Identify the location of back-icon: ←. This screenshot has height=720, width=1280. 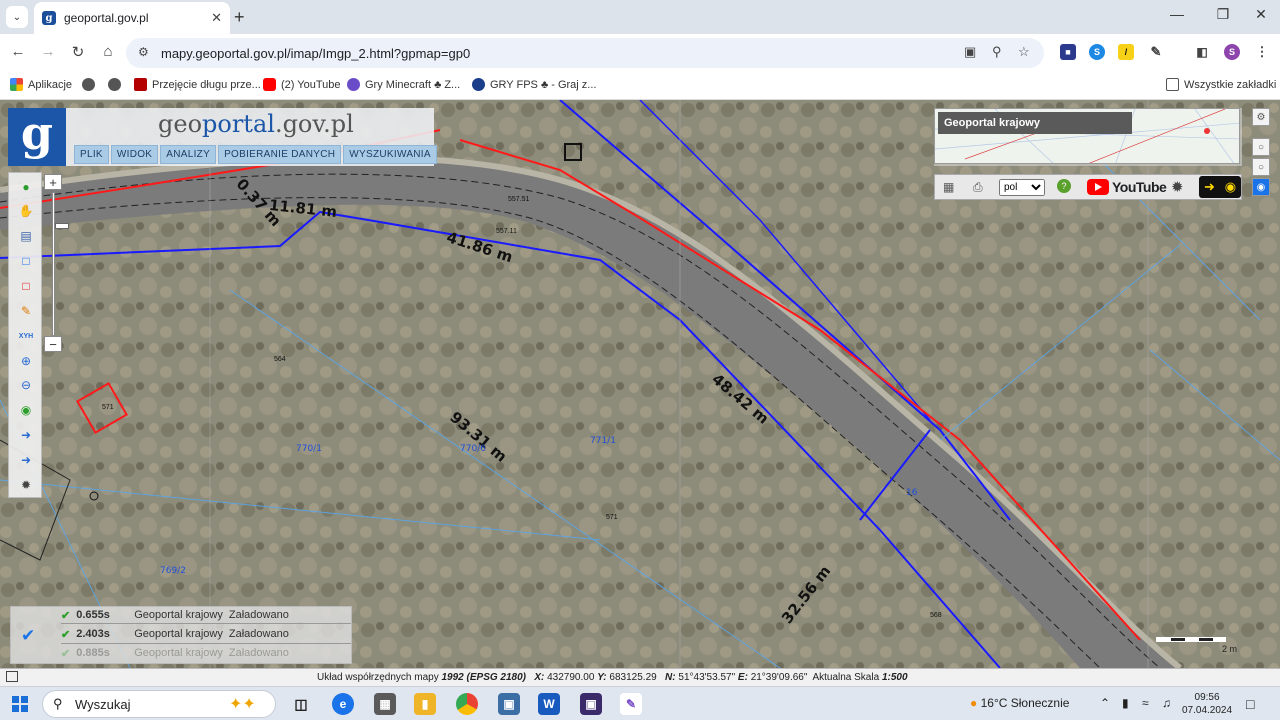
(18, 51).